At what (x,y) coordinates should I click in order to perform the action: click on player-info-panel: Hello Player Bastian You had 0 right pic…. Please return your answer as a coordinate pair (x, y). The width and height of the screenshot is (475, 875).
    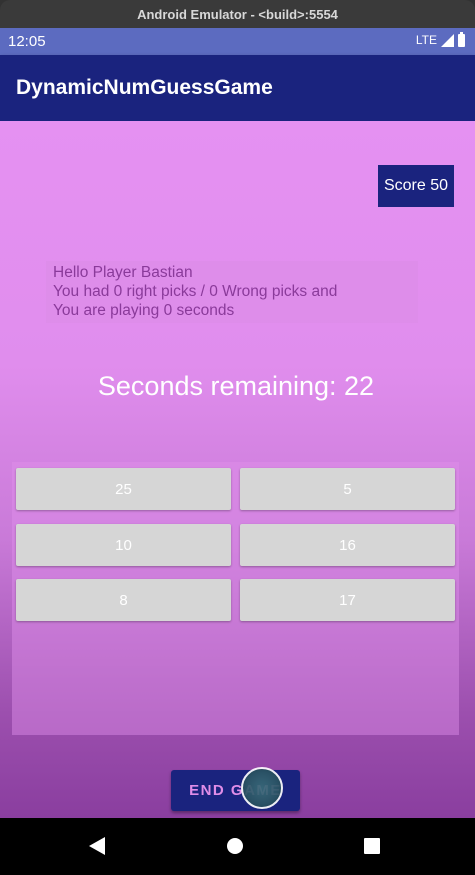
    Looking at the image, I should click on (232, 292).